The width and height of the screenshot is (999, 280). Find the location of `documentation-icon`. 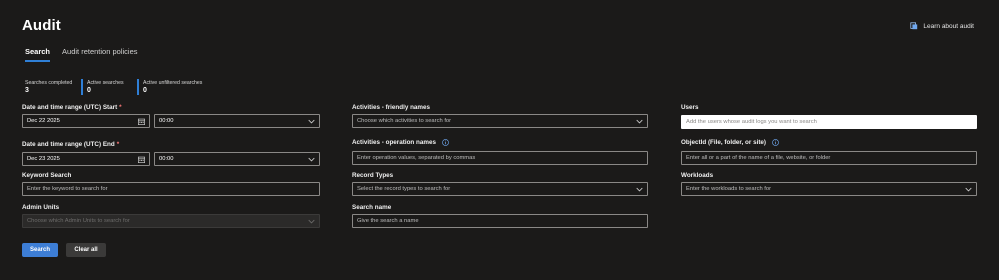

documentation-icon is located at coordinates (914, 26).